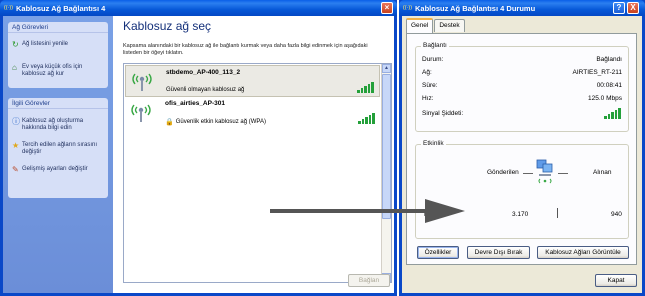 This screenshot has height=296, width=645. Describe the element at coordinates (387, 8) in the screenshot. I see `close-button: ×` at that location.